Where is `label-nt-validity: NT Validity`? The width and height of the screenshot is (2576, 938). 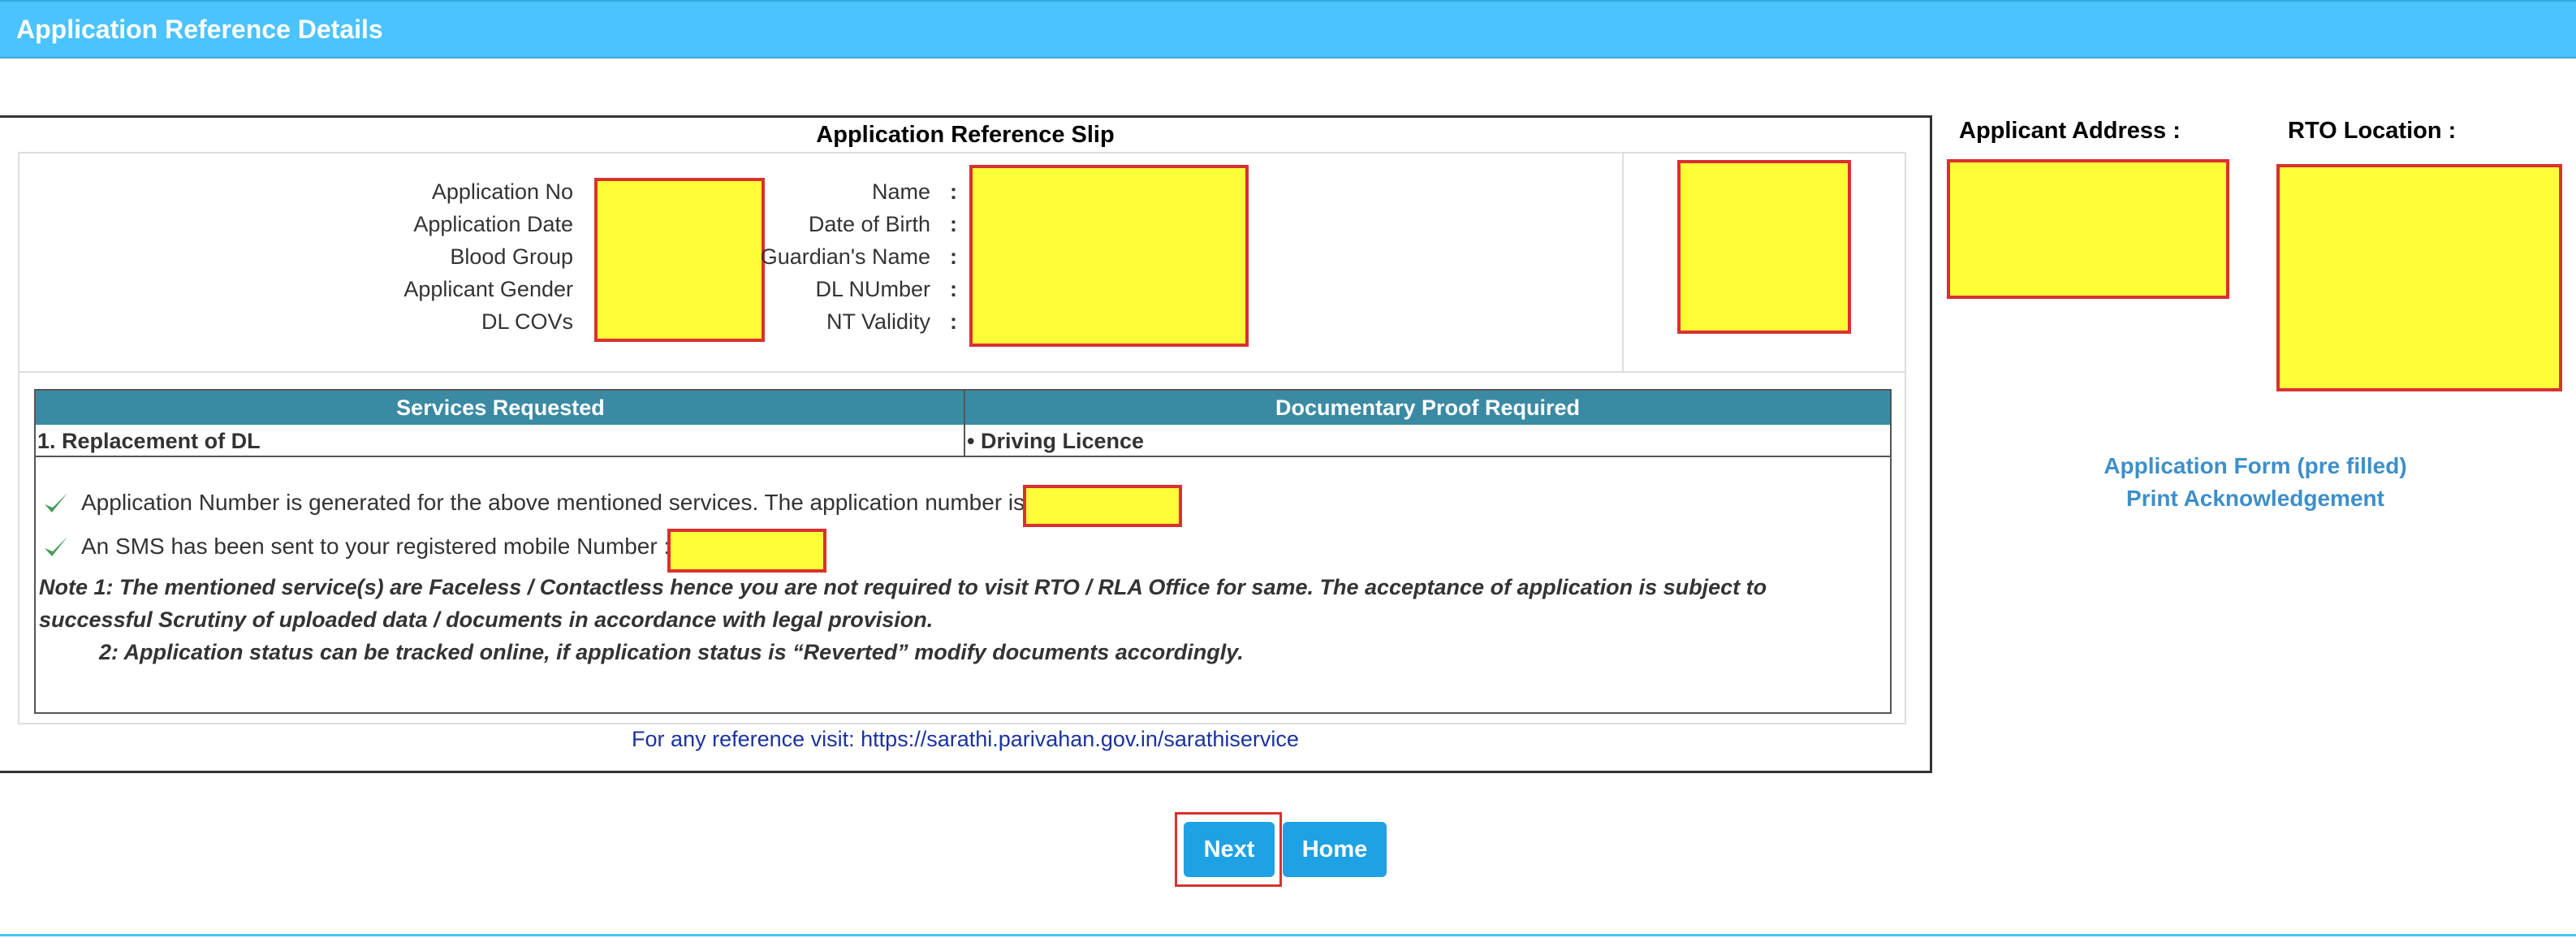 label-nt-validity: NT Validity is located at coordinates (878, 321).